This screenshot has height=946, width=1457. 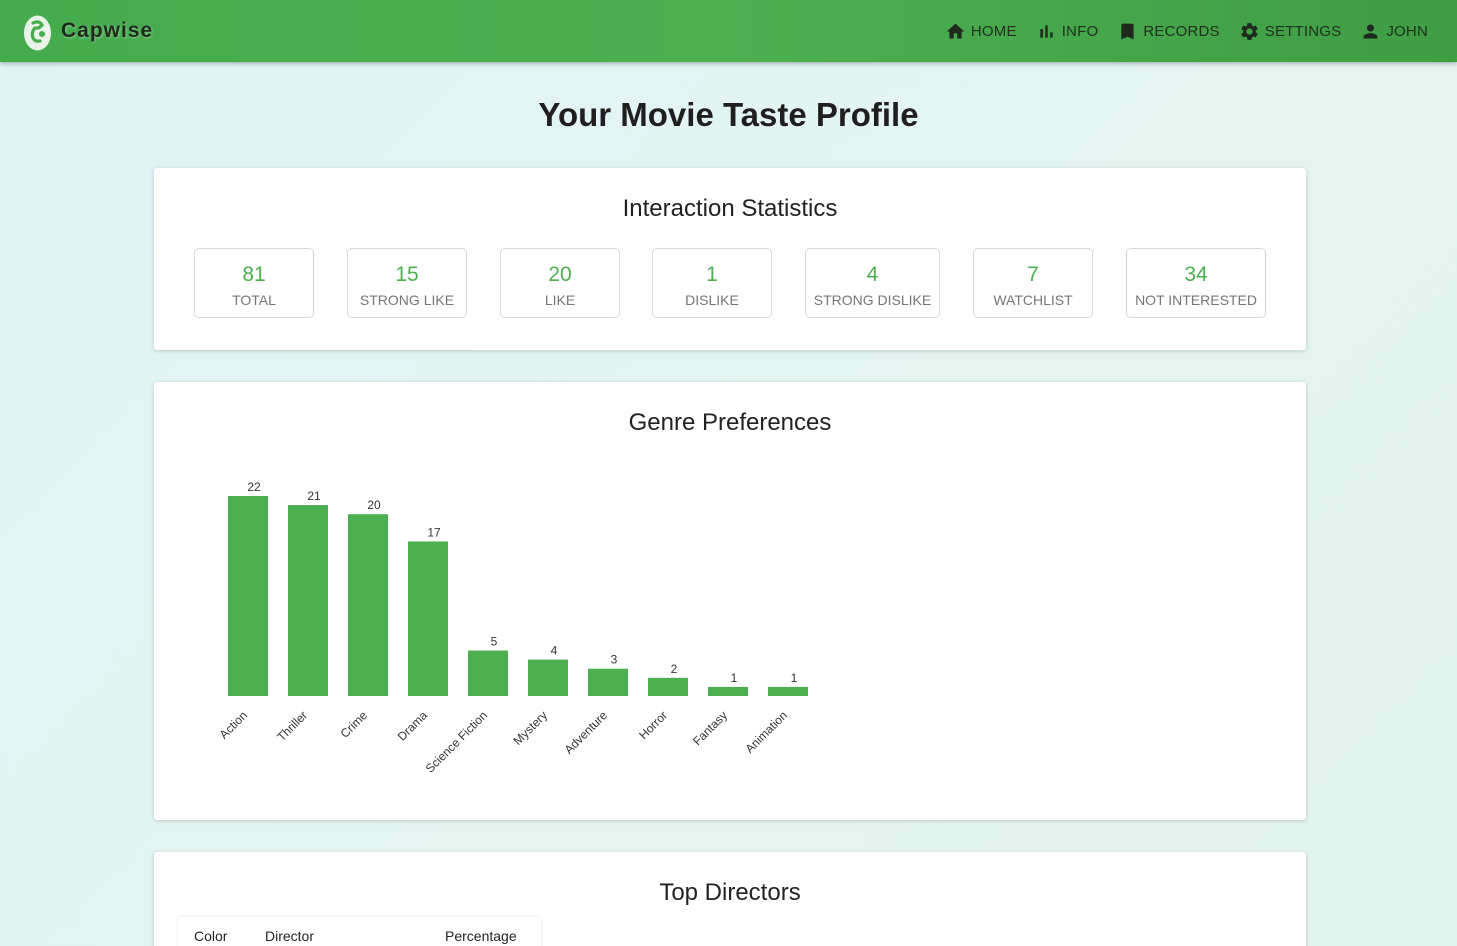 What do you see at coordinates (290, 936) in the screenshot?
I see `column-header-director: Director` at bounding box center [290, 936].